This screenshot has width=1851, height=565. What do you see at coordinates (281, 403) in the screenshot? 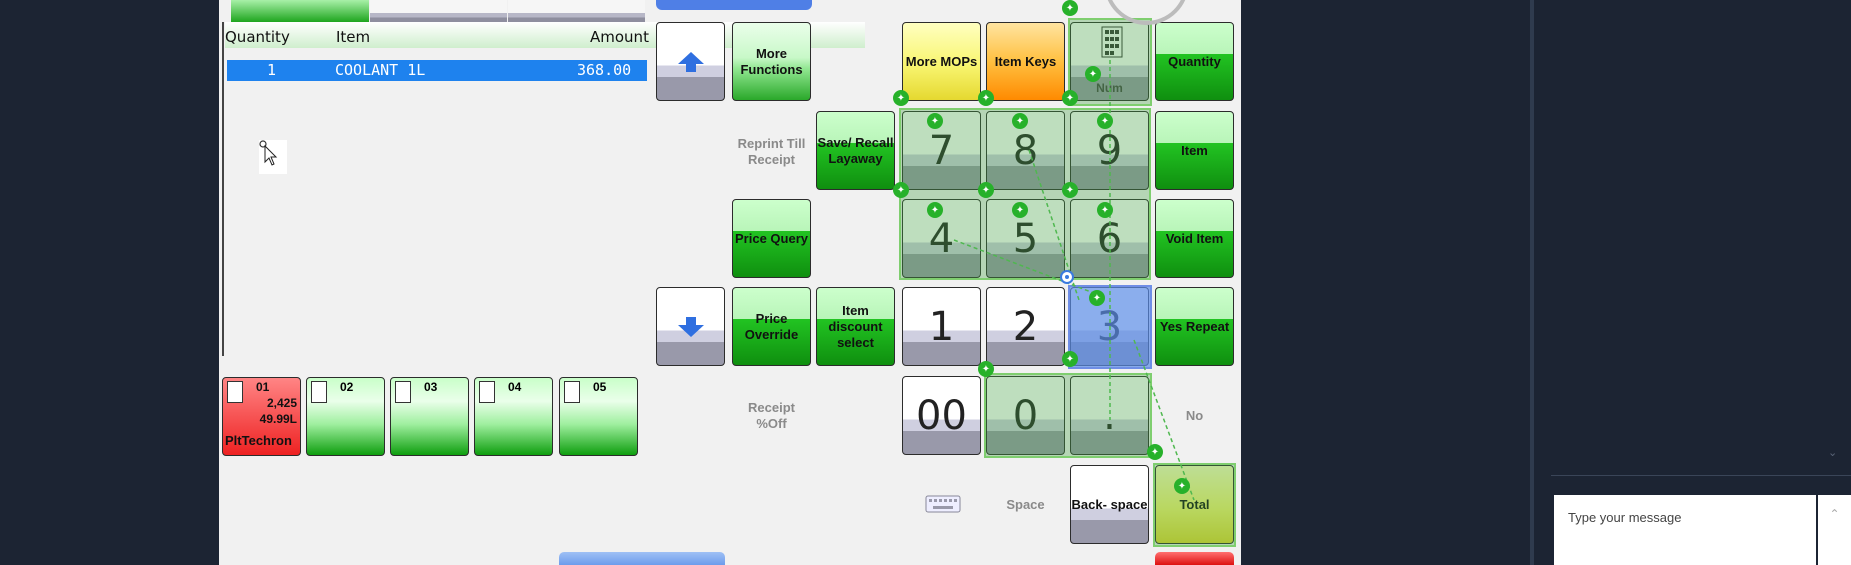
I see `pump-01-volume: 2,425` at bounding box center [281, 403].